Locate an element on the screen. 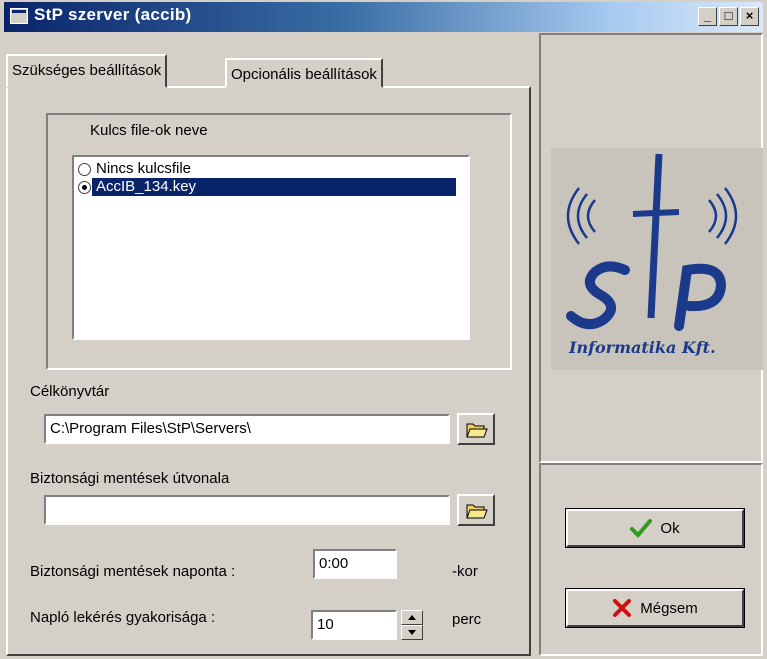 The height and width of the screenshot is (659, 767). tab-required-settings: Szükséges beállítások is located at coordinates (87, 71).